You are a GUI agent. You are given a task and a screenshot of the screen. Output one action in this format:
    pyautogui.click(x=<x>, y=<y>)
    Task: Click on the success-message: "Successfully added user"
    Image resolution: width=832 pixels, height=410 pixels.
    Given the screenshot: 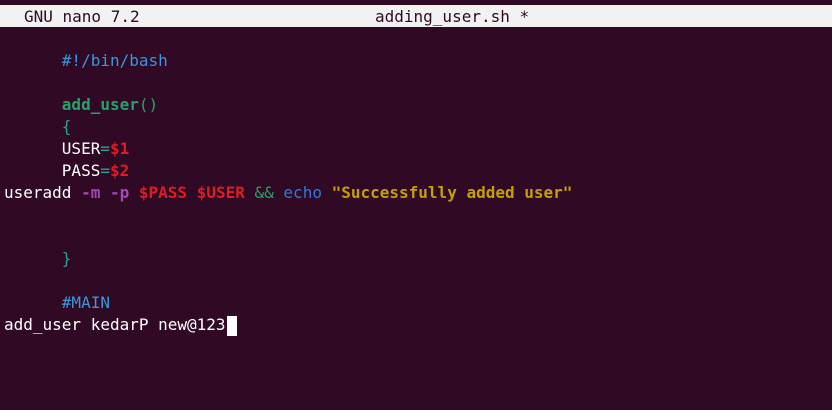 What is the action you would take?
    pyautogui.click(x=452, y=192)
    